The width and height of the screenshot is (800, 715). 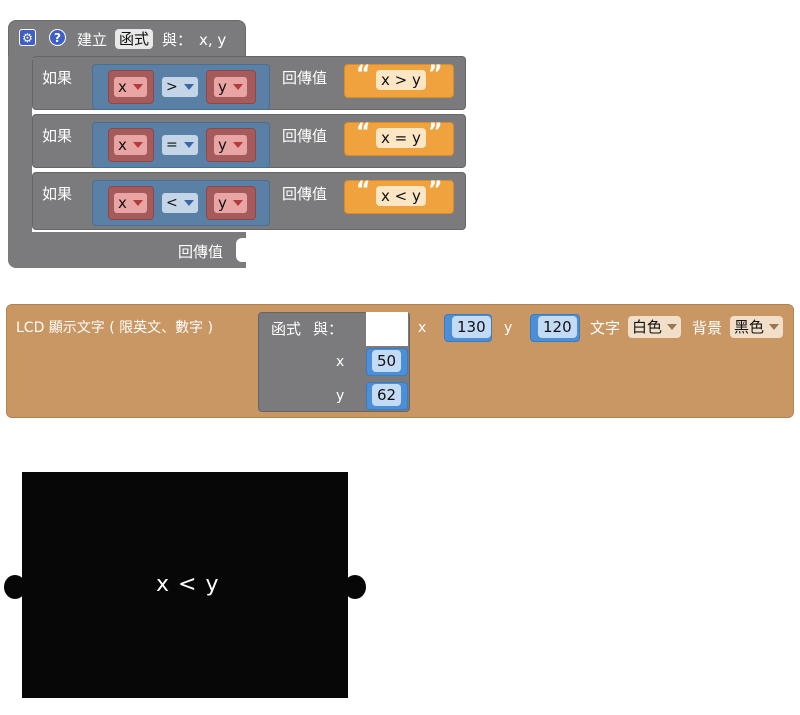 What do you see at coordinates (387, 361) in the screenshot?
I see `arg-x-value: 50` at bounding box center [387, 361].